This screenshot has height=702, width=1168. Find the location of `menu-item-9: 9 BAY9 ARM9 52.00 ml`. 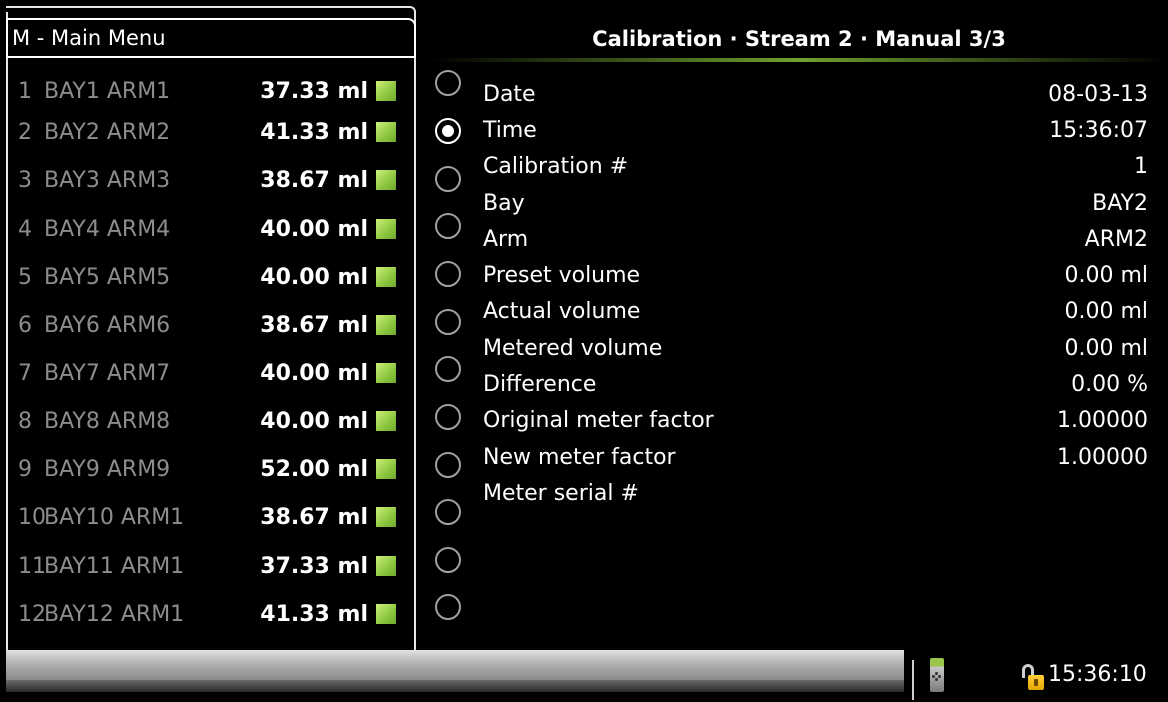

menu-item-9: 9 BAY9 ARM9 52.00 ml is located at coordinates (207, 469).